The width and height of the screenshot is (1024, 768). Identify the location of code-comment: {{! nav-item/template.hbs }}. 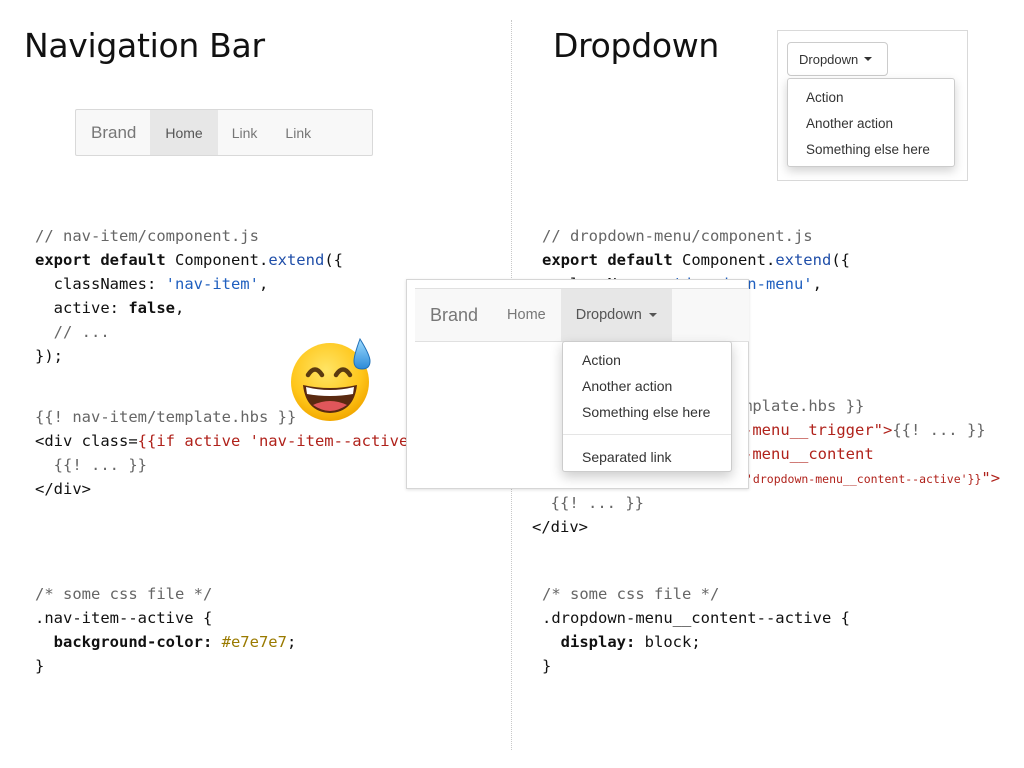
(166, 417).